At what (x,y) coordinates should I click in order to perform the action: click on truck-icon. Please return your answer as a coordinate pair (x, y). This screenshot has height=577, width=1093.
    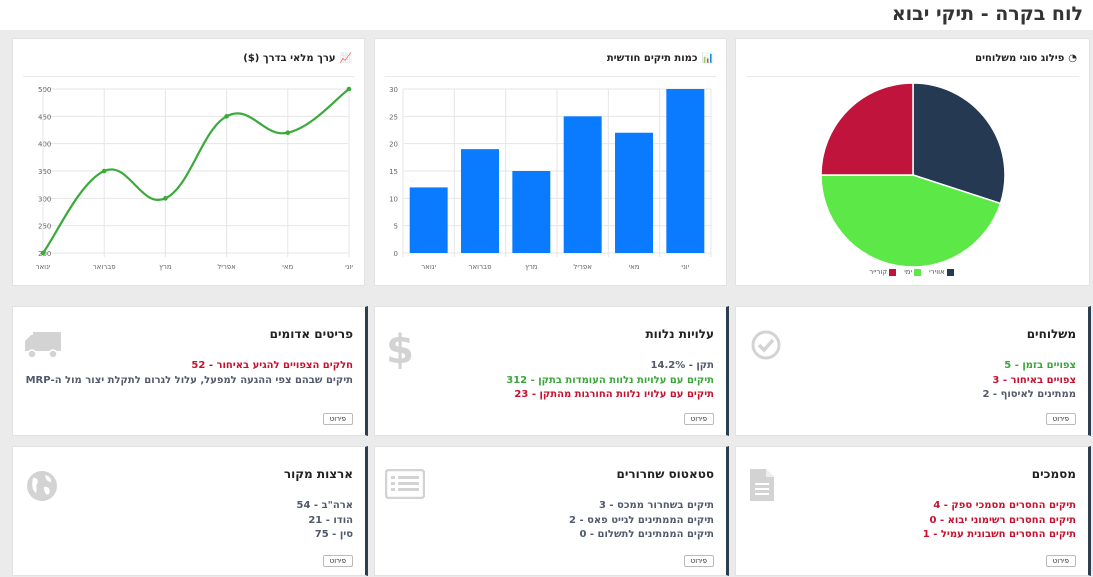
    Looking at the image, I should click on (43, 345).